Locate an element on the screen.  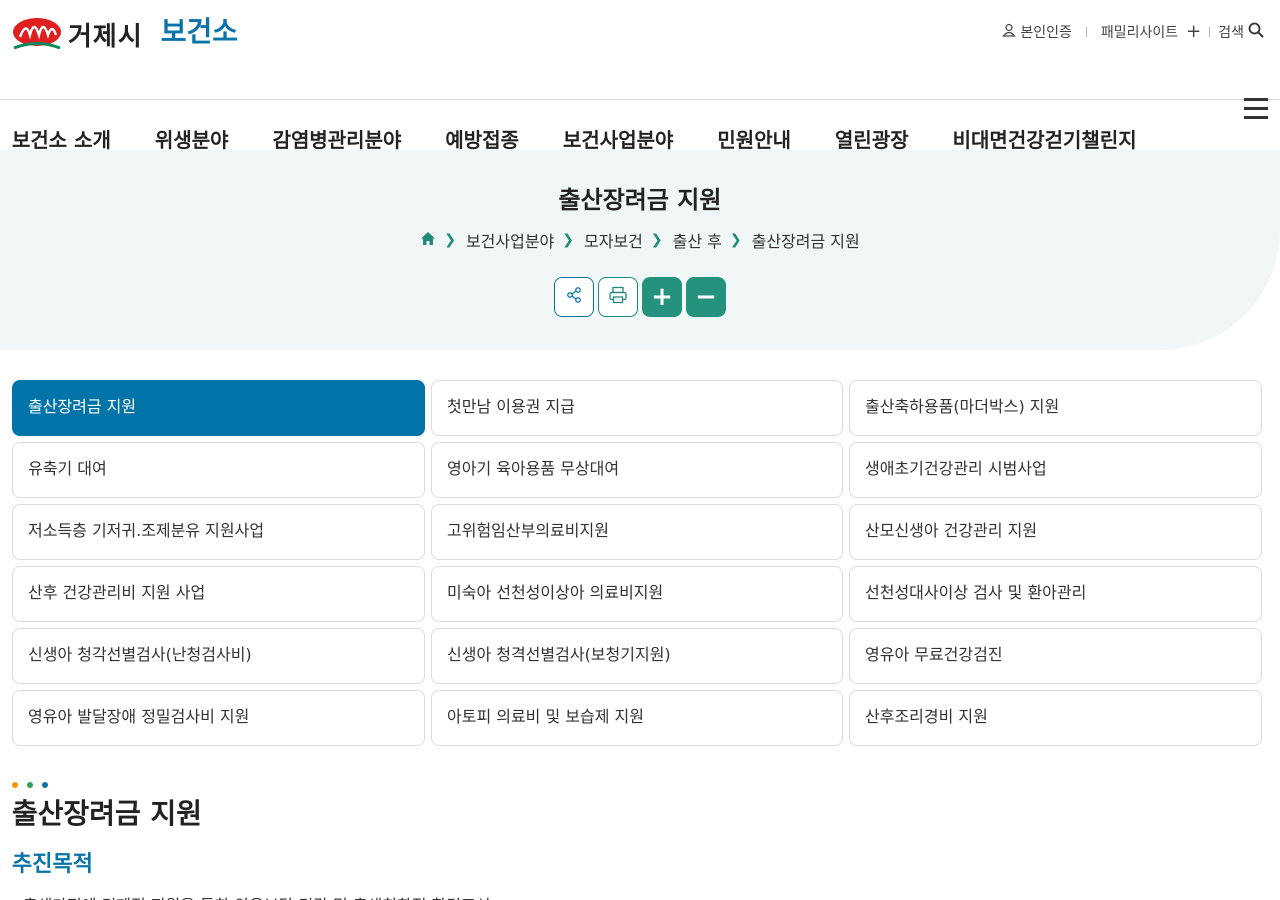
gnb-item-vaccination: 예방접종 is located at coordinates (482, 138).